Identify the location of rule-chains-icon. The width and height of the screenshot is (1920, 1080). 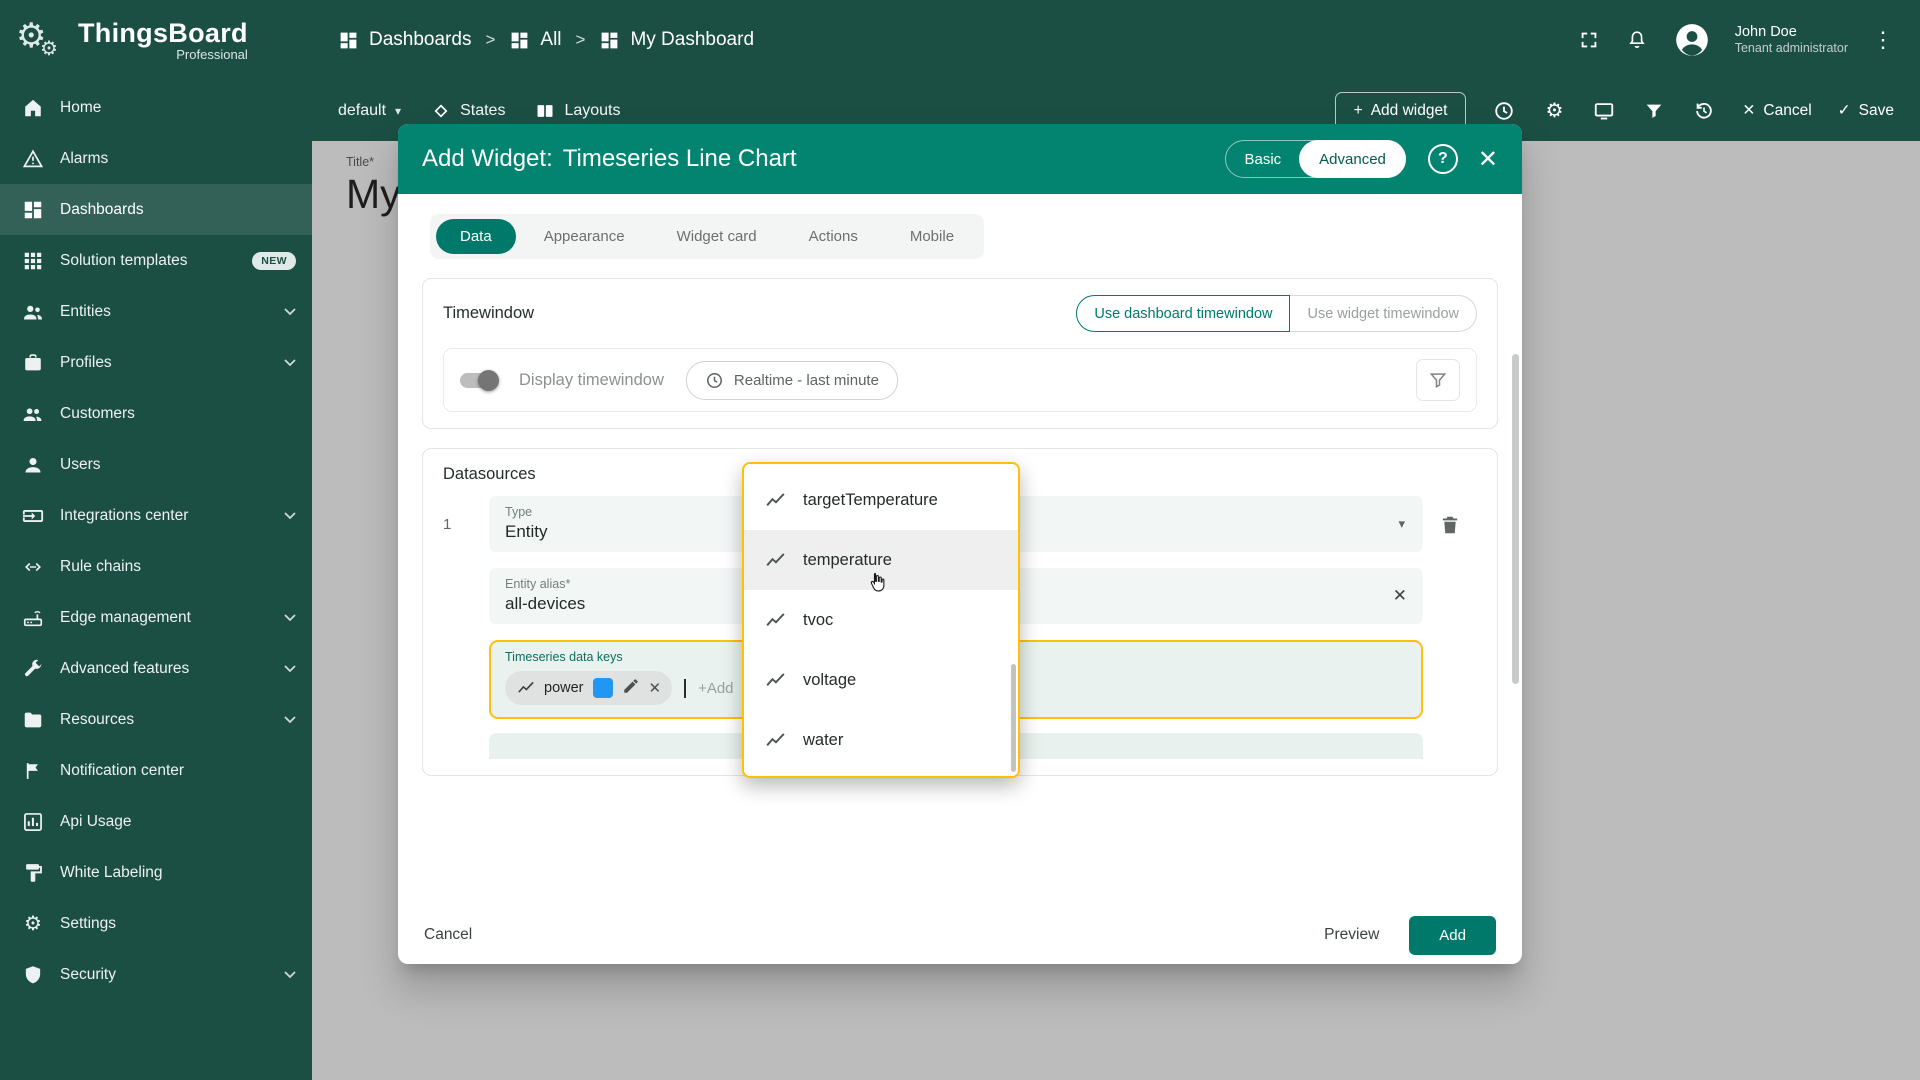
(33, 567).